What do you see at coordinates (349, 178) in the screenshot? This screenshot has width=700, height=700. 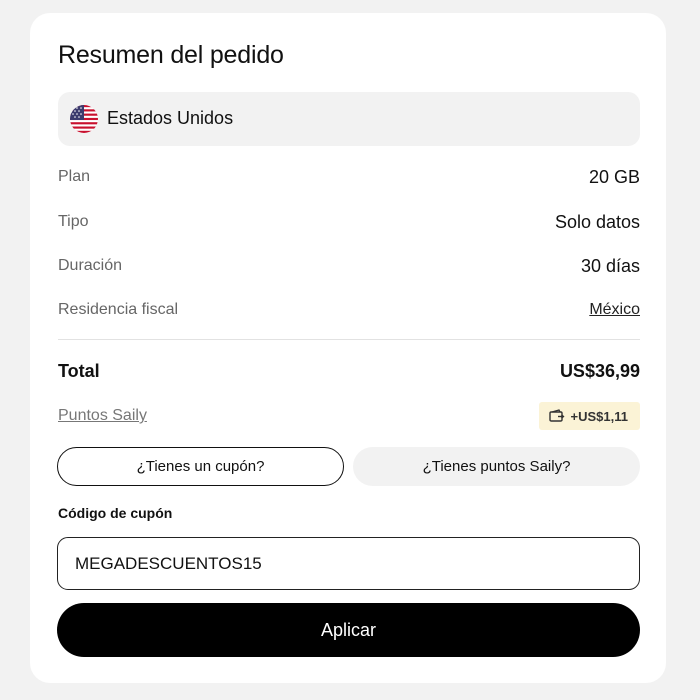 I see `plan-row: Plan 20 GB` at bounding box center [349, 178].